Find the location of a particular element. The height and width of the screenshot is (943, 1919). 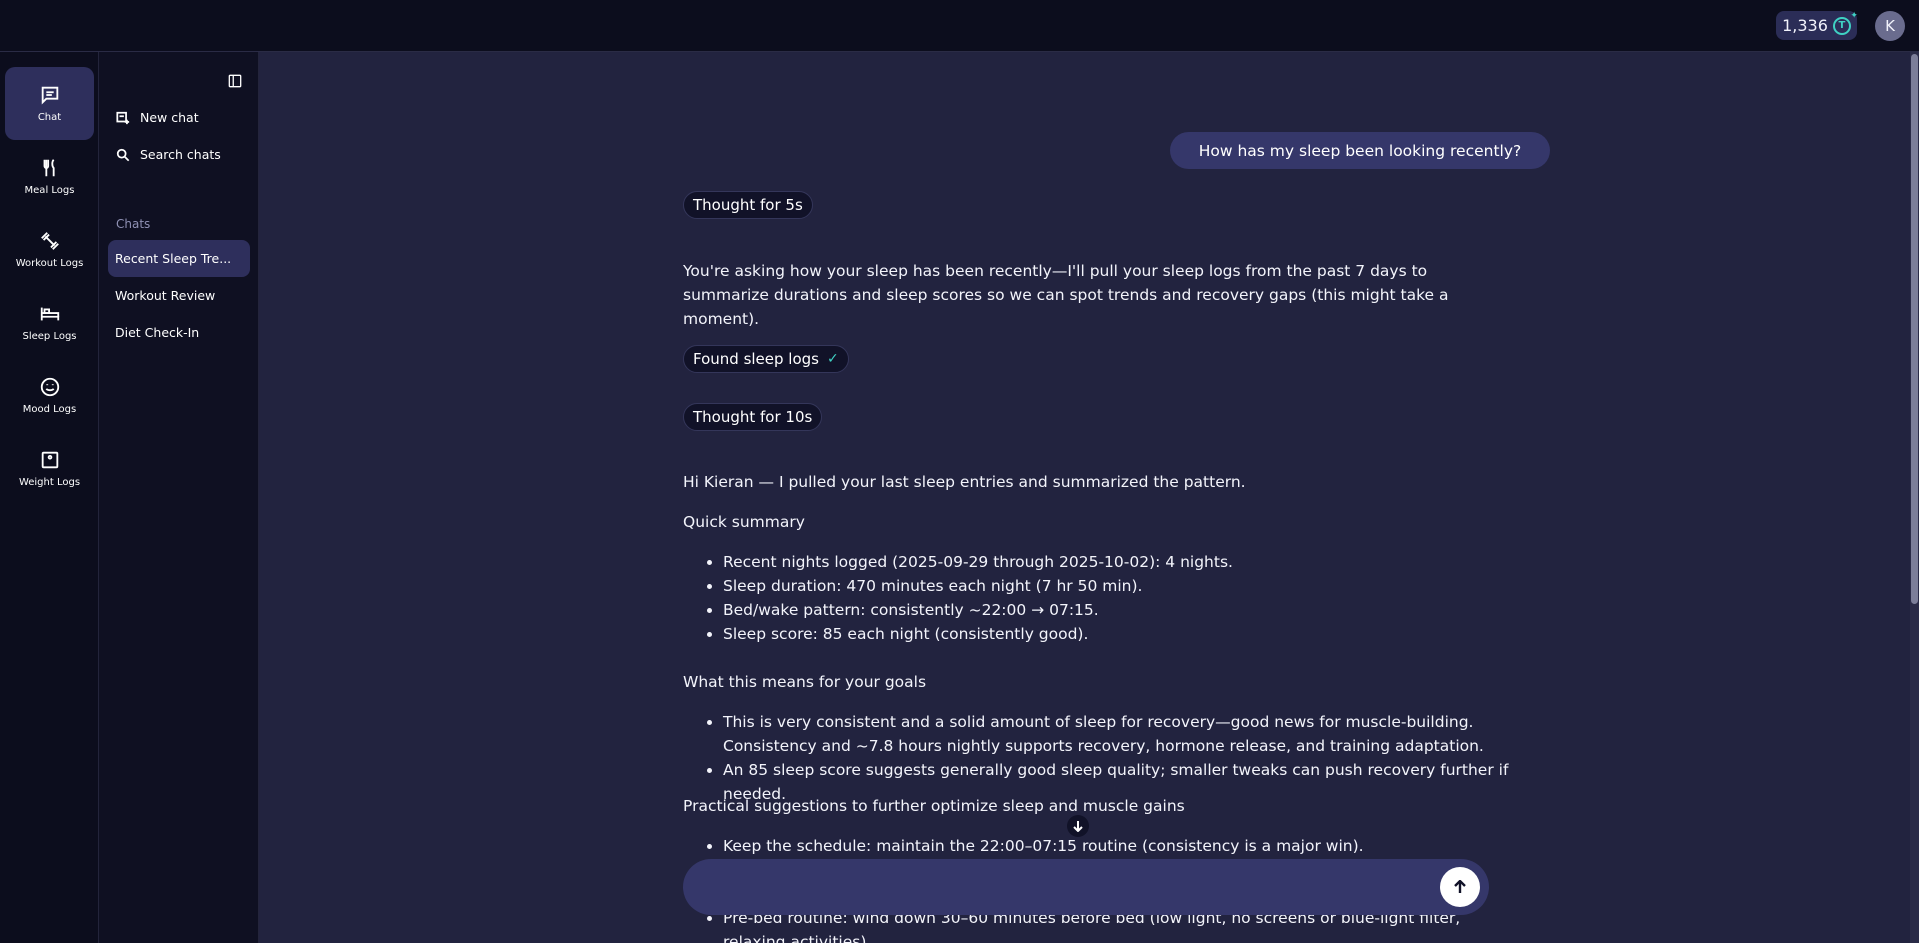

token-count: 1,336 is located at coordinates (1805, 25).